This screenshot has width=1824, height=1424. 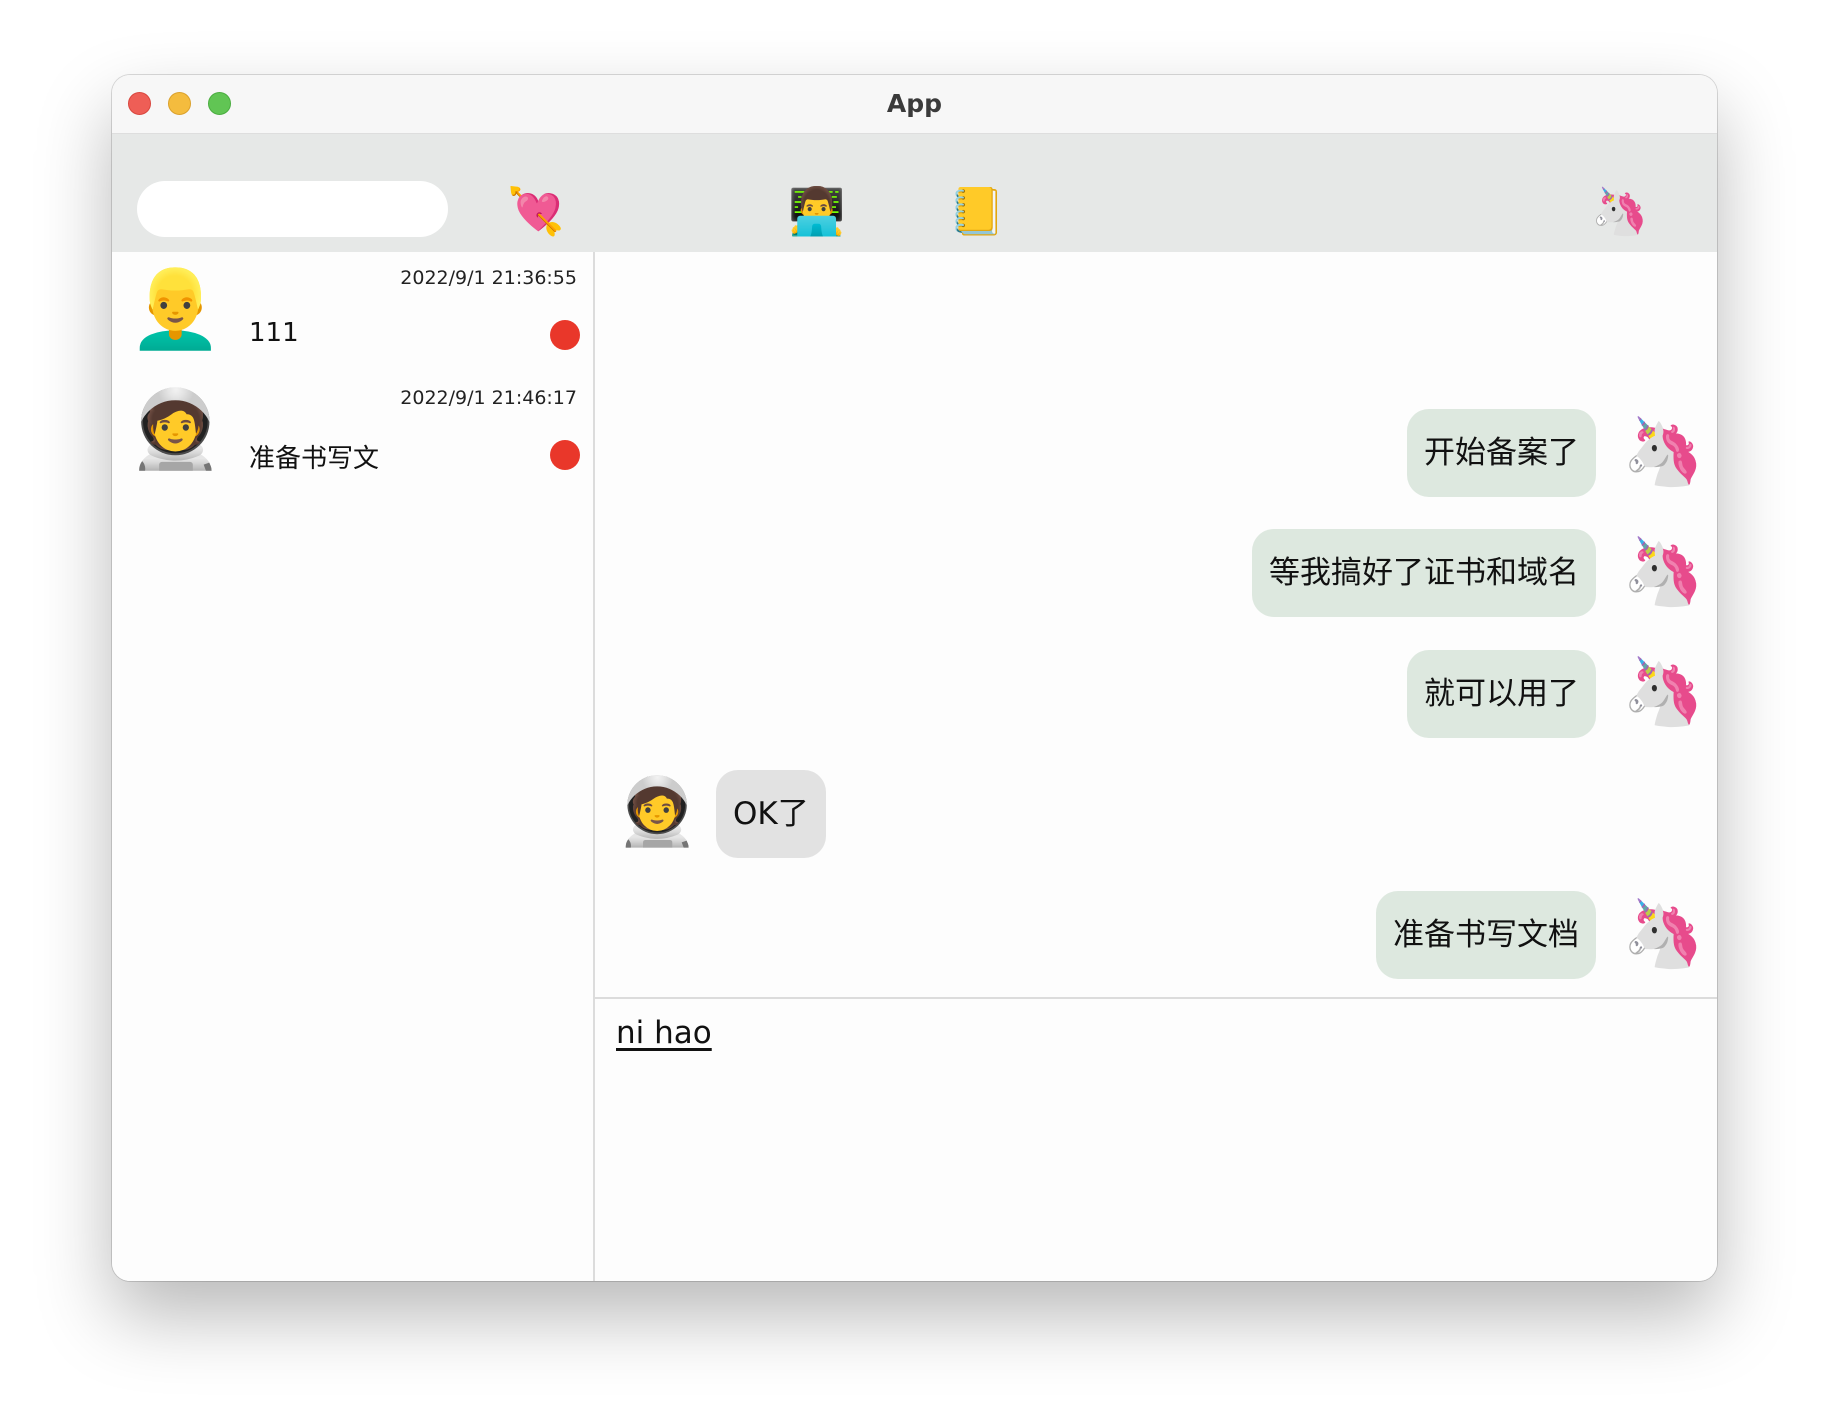 I want to click on notebook-icon: 📒, so click(x=976, y=211).